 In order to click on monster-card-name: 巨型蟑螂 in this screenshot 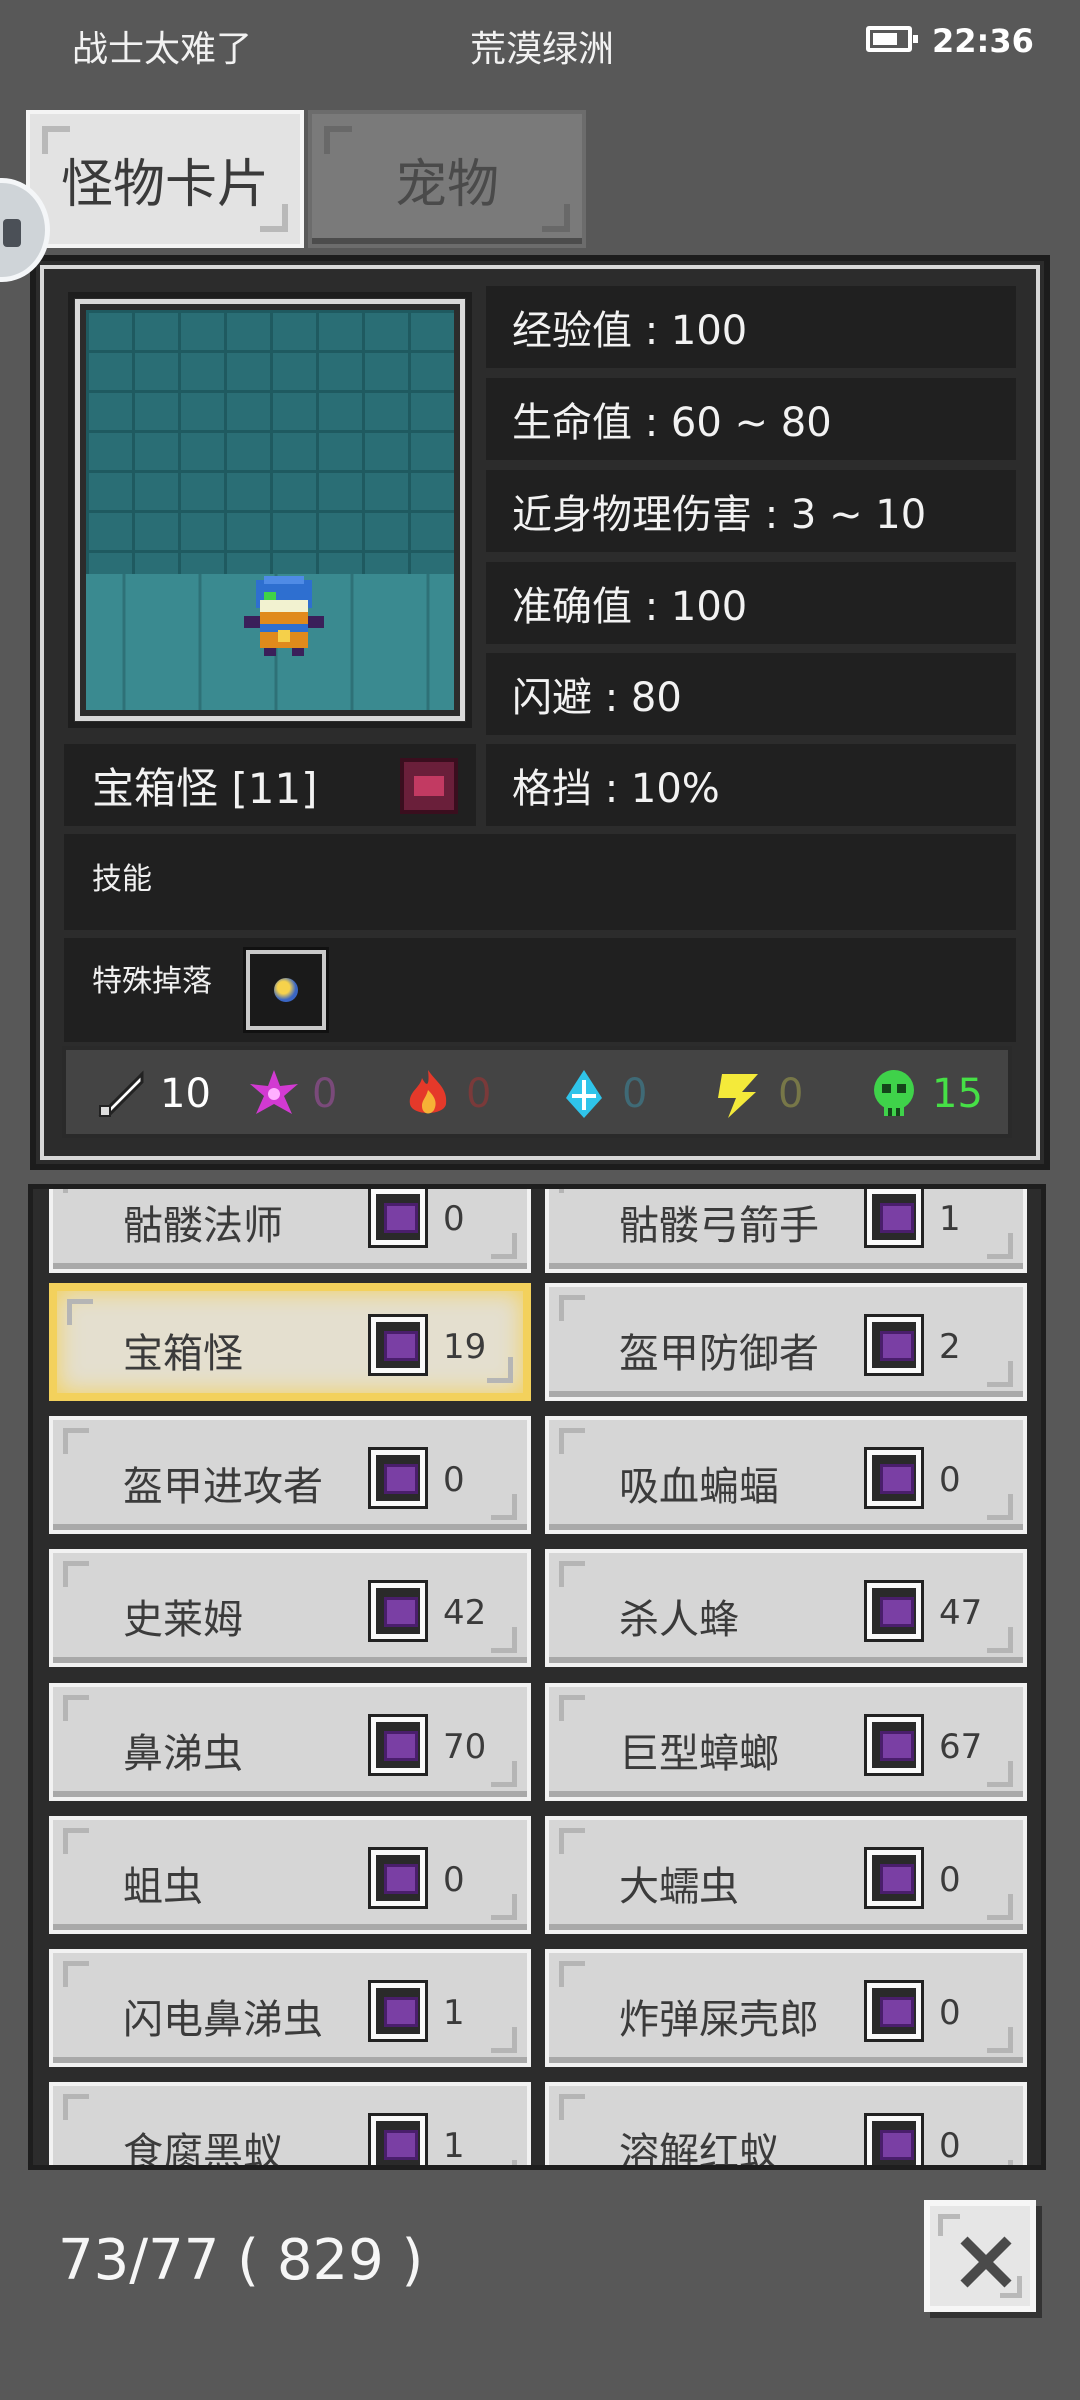, I will do `click(699, 1754)`.